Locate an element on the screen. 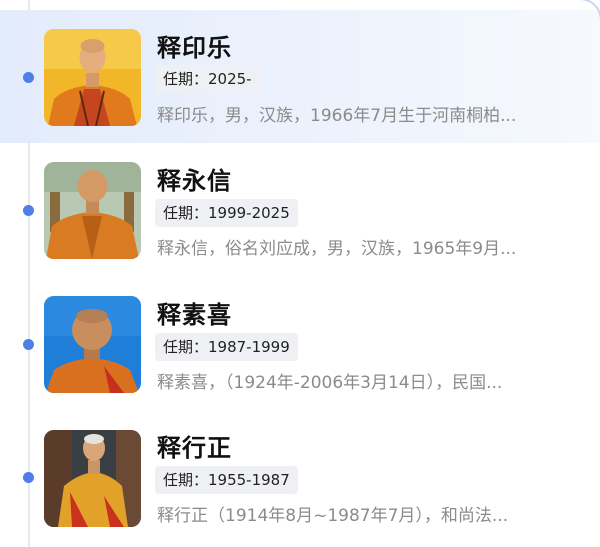 The image size is (600, 547). term-badge: 任期：1955-1987 is located at coordinates (226, 480).